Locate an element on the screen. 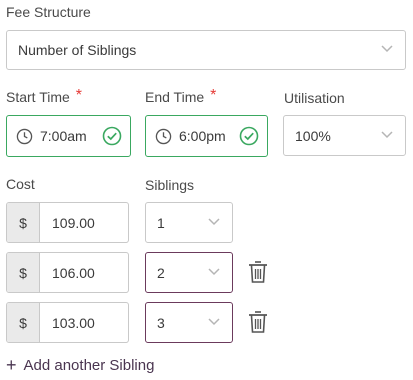 The height and width of the screenshot is (380, 413). siblings-select-2: 2 is located at coordinates (189, 272).